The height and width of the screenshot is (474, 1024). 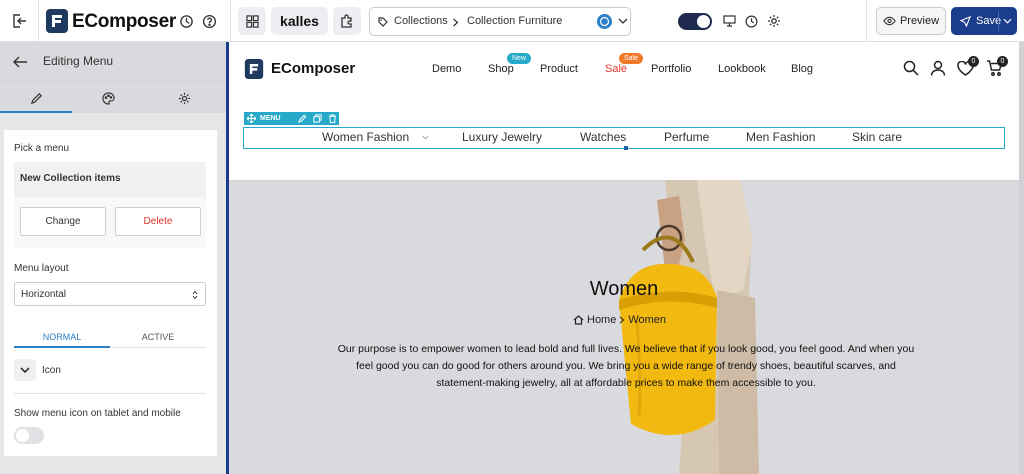 I want to click on tab-style, so click(x=108, y=98).